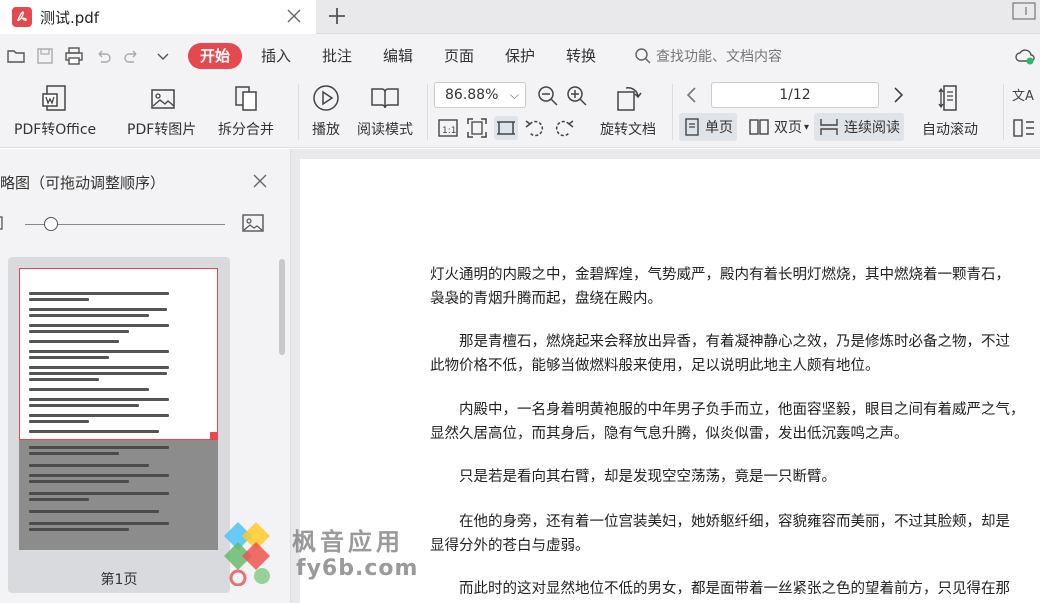 This screenshot has width=1040, height=603. Describe the element at coordinates (246, 130) in the screenshot. I see `split-merge-label: 拆分合并` at that location.